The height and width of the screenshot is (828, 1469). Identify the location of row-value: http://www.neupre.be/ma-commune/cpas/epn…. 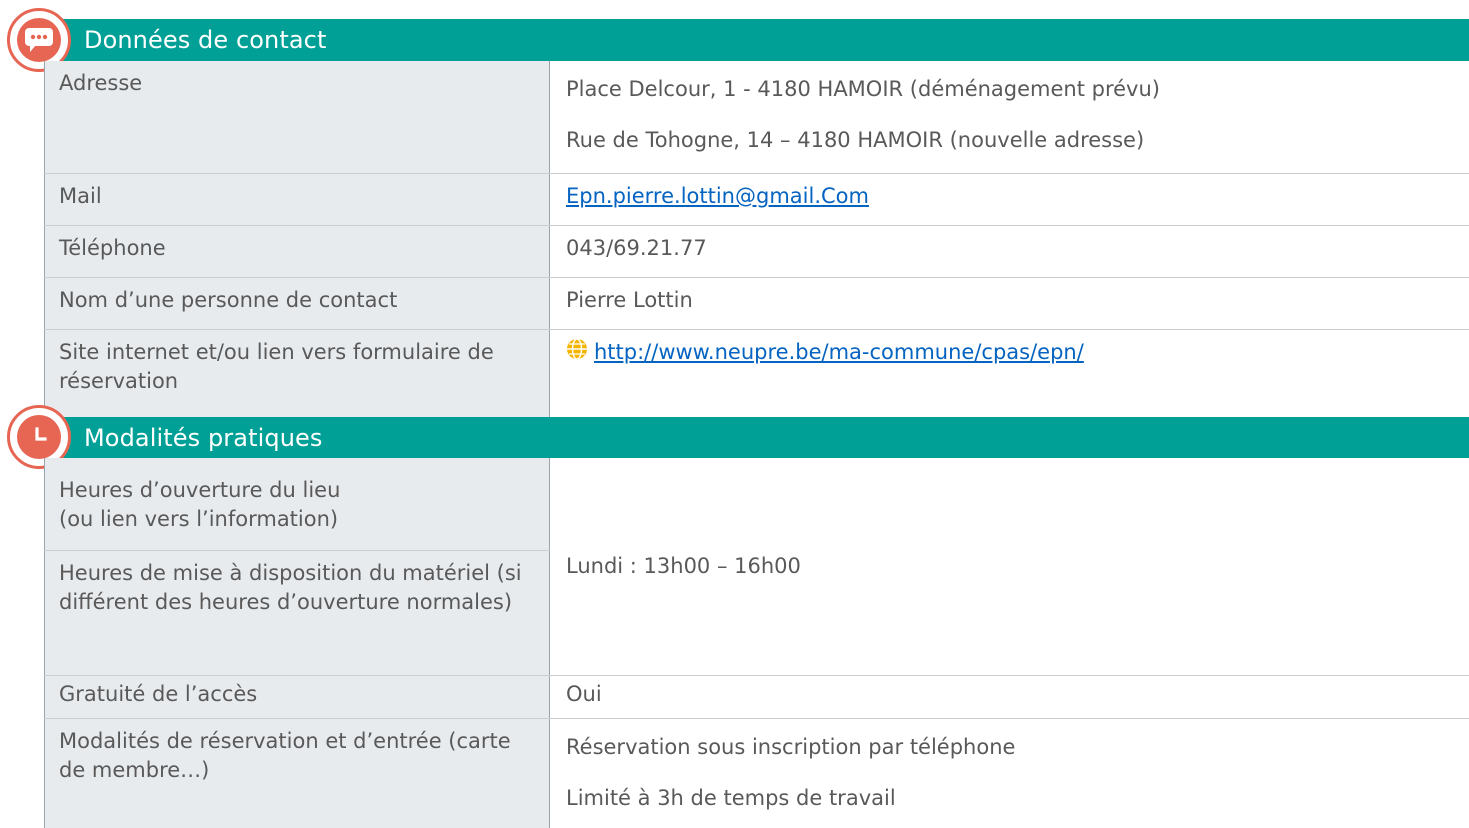
(1009, 373).